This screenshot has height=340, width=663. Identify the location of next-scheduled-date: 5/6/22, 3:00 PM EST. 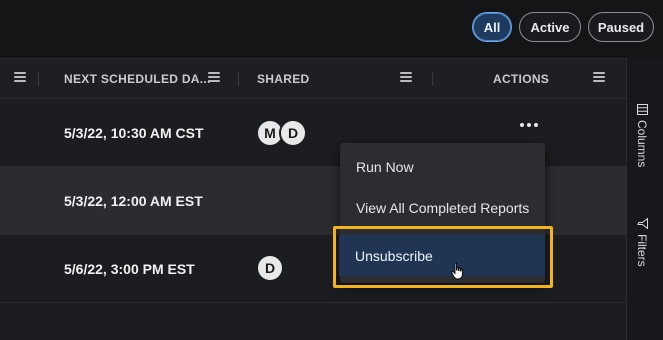
(129, 268).